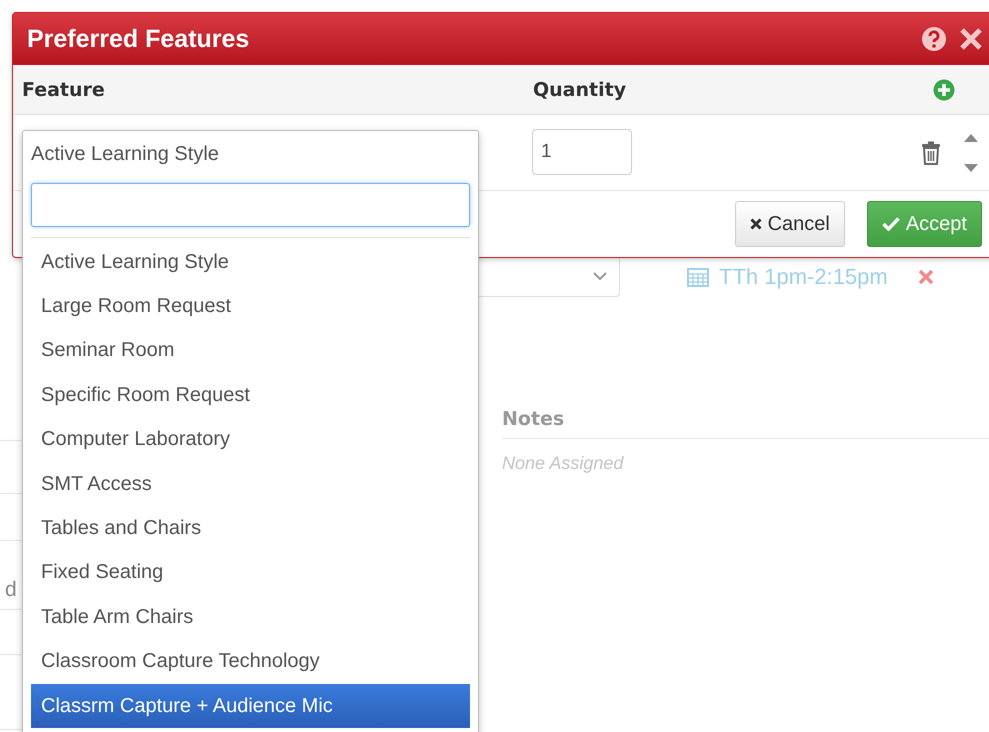  I want to click on help-icon, so click(934, 39).